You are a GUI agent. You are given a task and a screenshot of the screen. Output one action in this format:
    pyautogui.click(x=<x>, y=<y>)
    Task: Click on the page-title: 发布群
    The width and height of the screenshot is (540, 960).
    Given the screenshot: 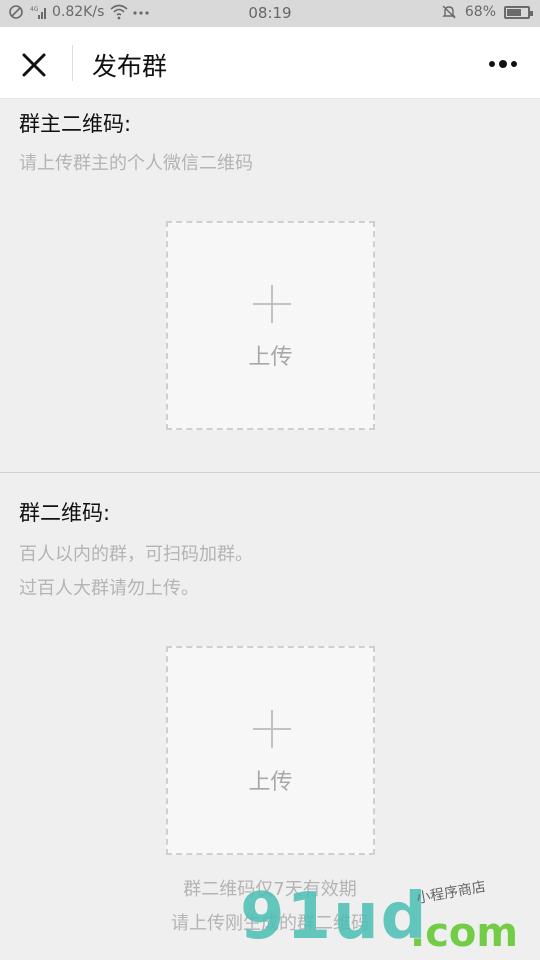 What is the action you would take?
    pyautogui.click(x=130, y=66)
    